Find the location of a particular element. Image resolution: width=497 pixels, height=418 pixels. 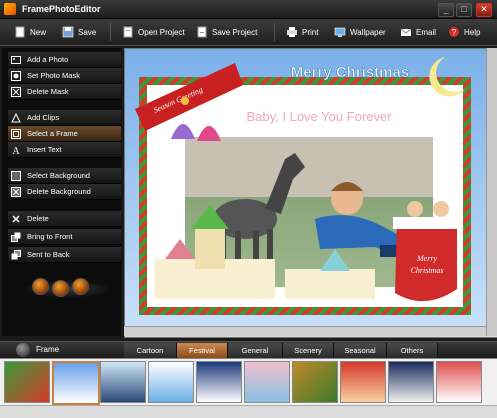

save-button: Save is located at coordinates (79, 32).